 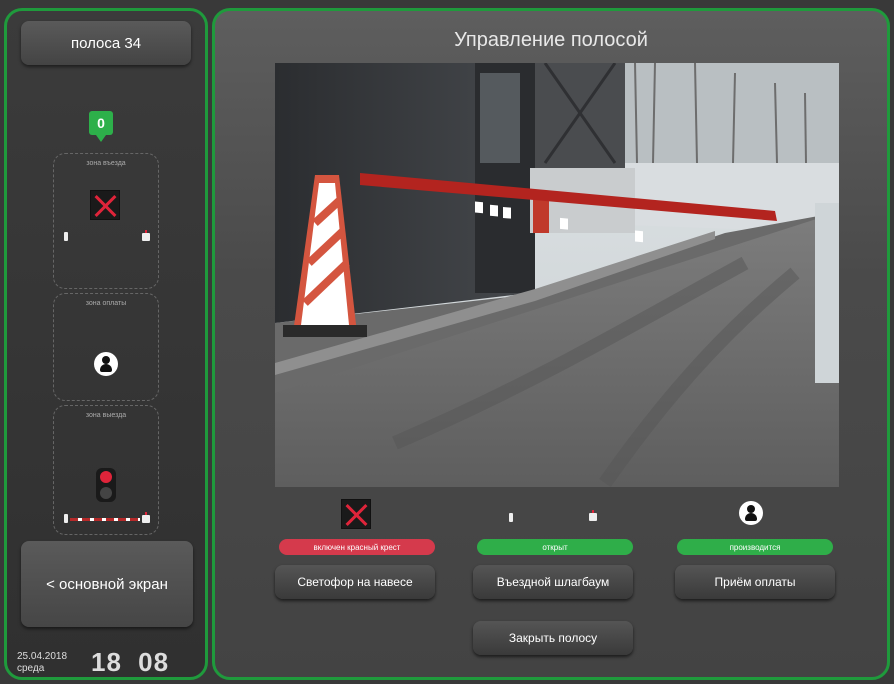 What do you see at coordinates (31, 668) in the screenshot?
I see `weekday-text: среда` at bounding box center [31, 668].